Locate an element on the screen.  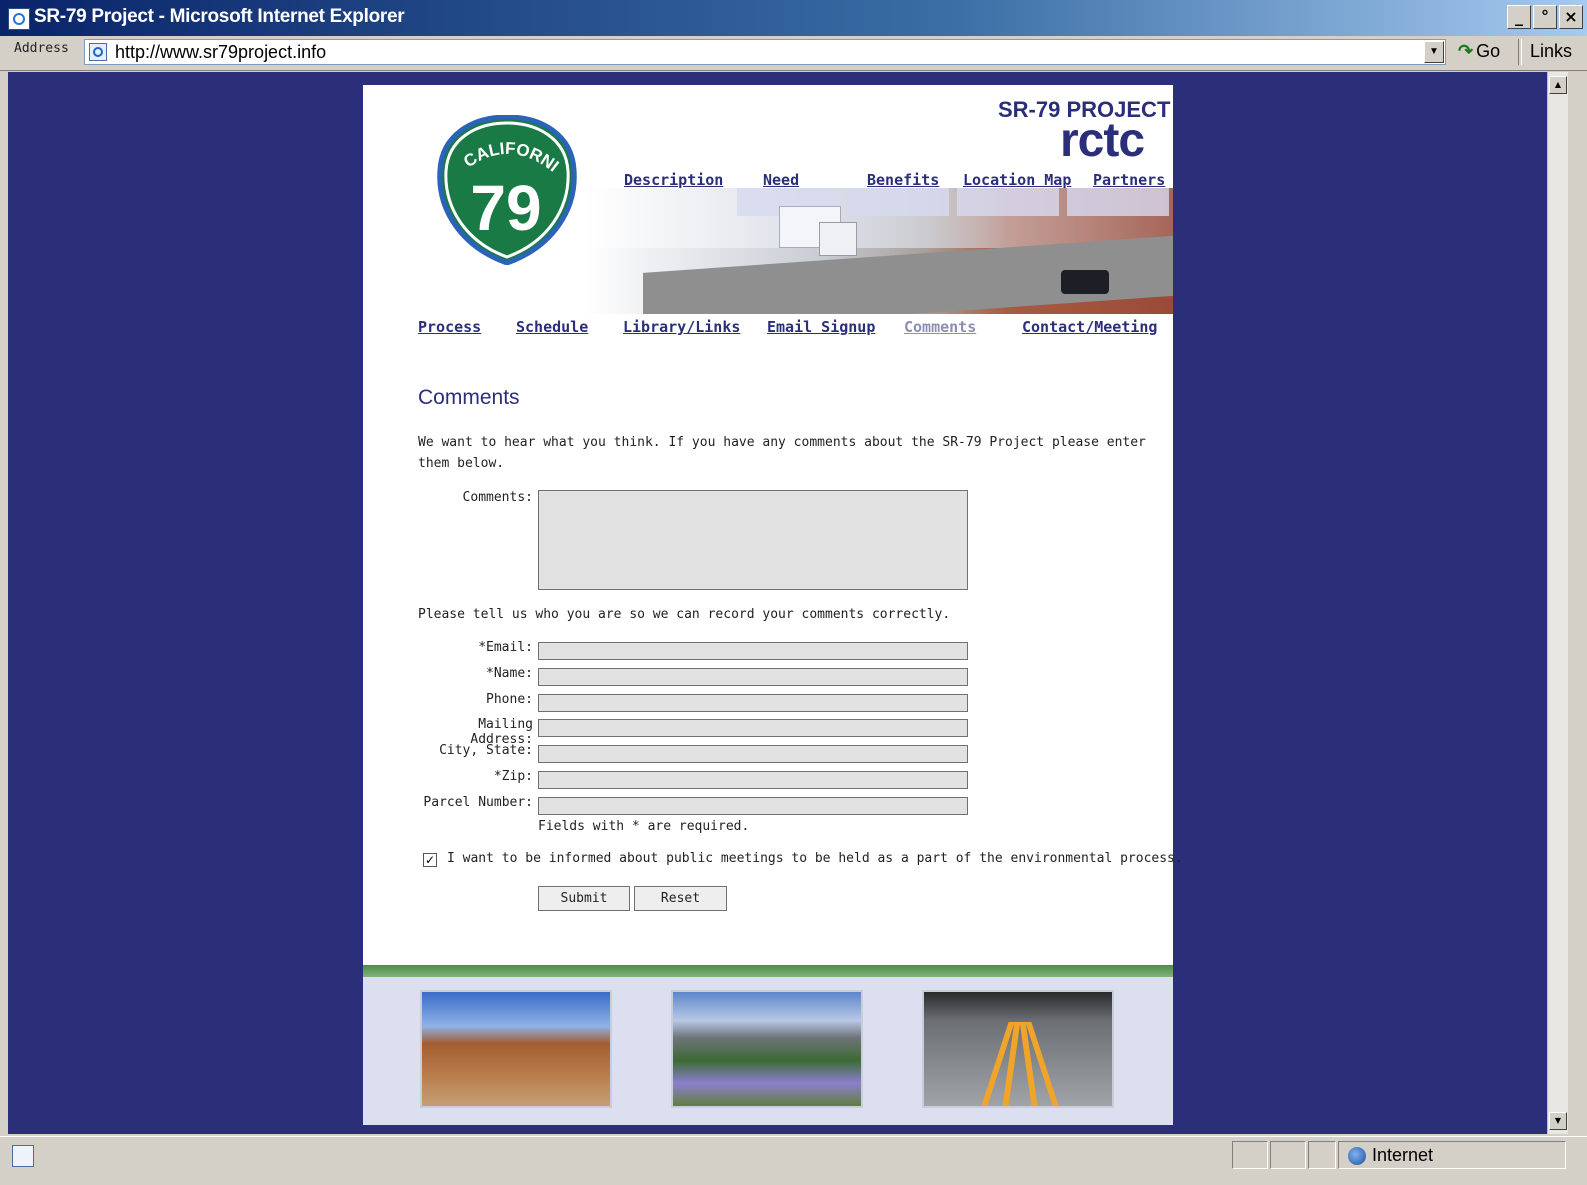
nav-description: Description is located at coordinates (673, 180).